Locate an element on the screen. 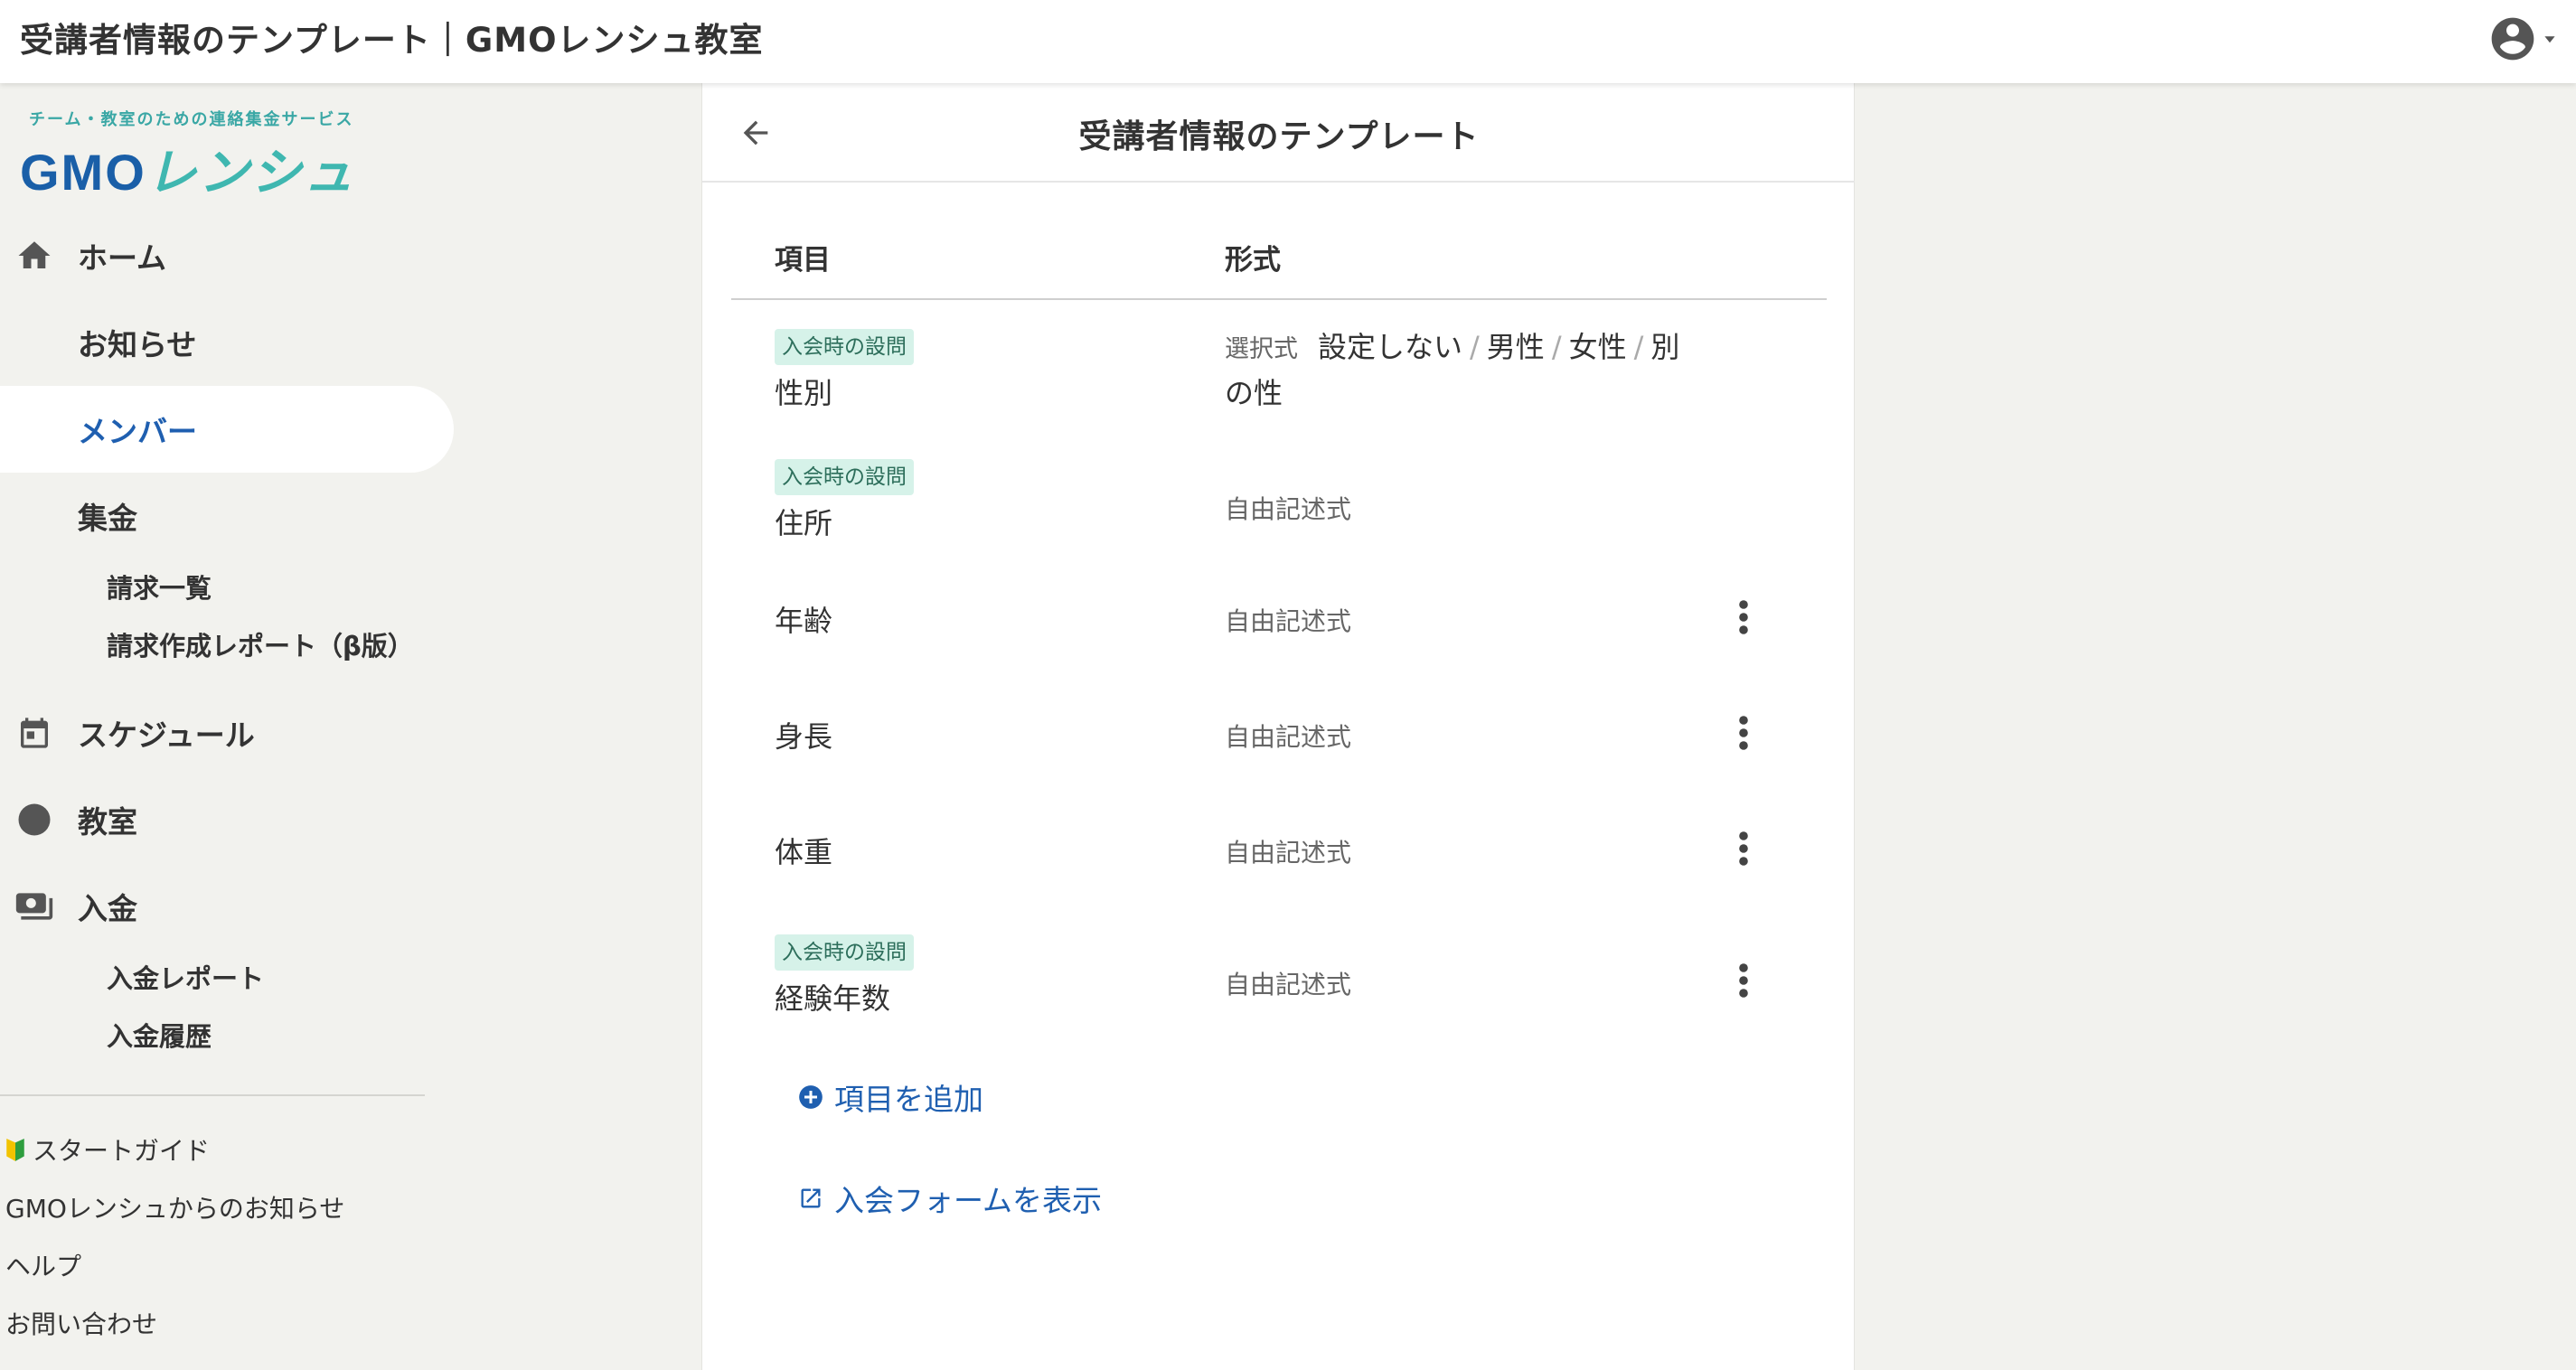  table-header-divider is located at coordinates (1279, 299).